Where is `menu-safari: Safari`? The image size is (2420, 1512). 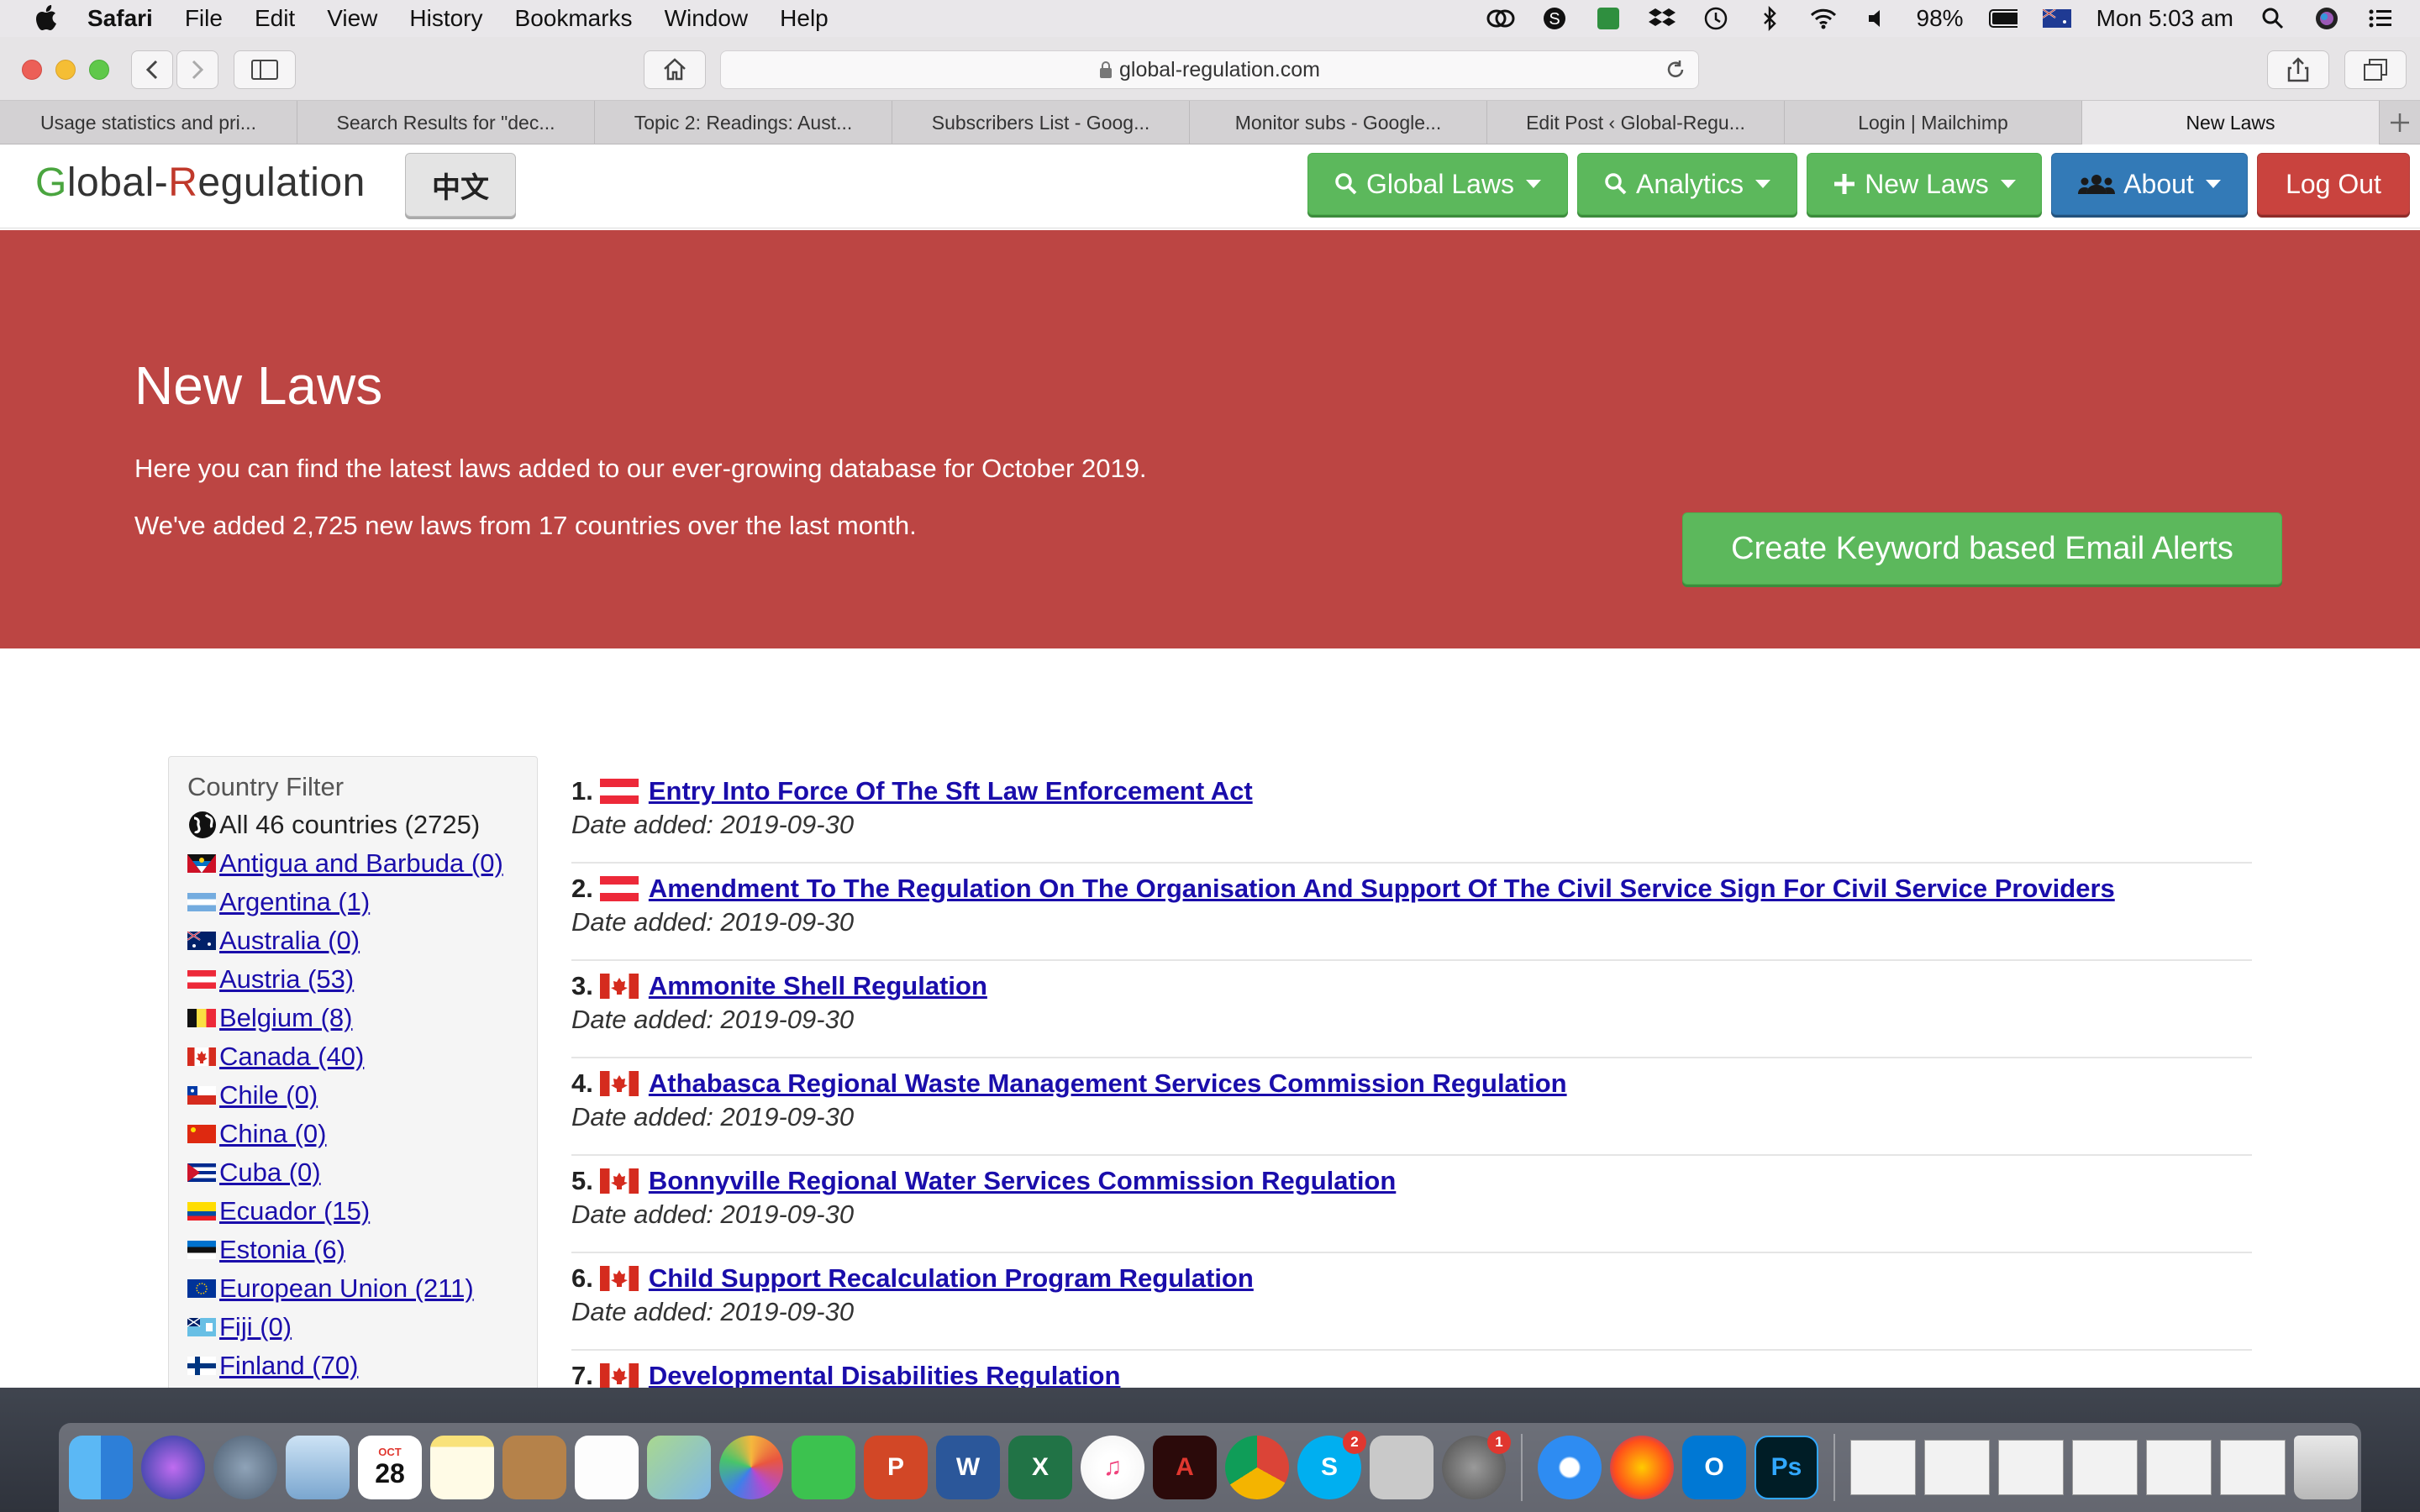
menu-safari: Safari is located at coordinates (120, 18).